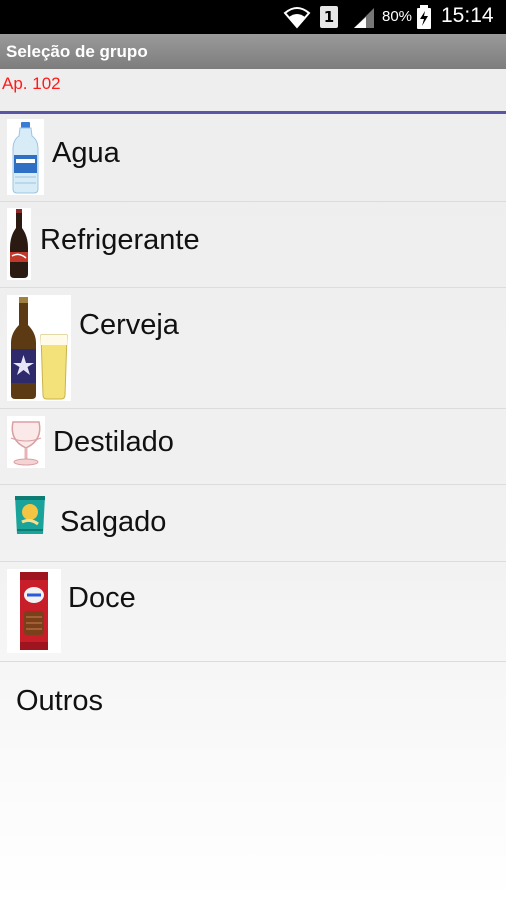  What do you see at coordinates (113, 522) in the screenshot?
I see `list-item-label: Salgado` at bounding box center [113, 522].